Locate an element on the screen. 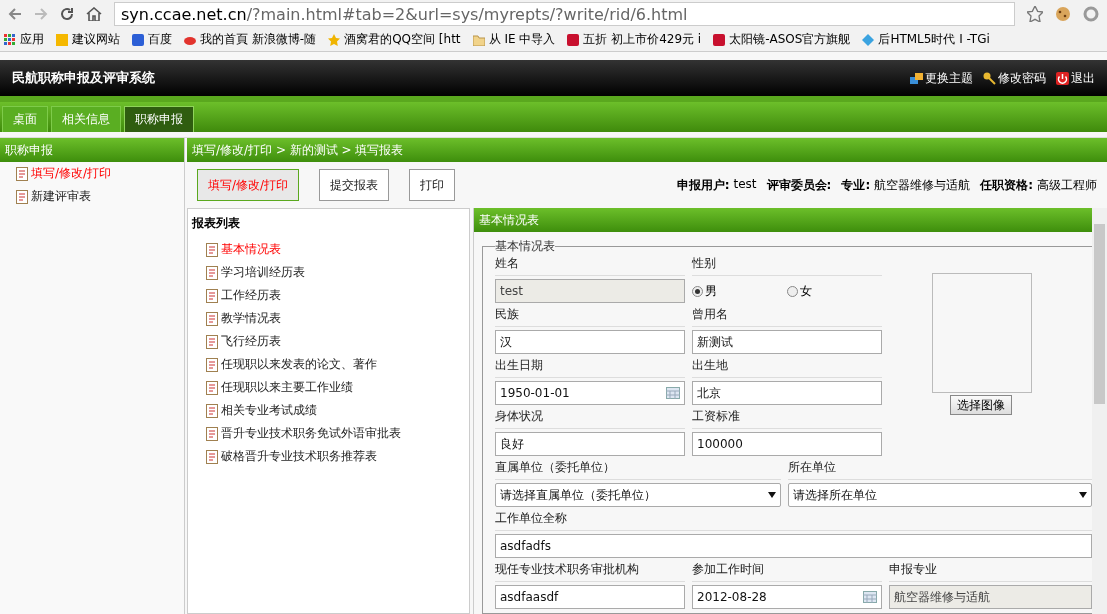 This screenshot has height=614, width=1107. info-label: 评审委员会: is located at coordinates (799, 185).